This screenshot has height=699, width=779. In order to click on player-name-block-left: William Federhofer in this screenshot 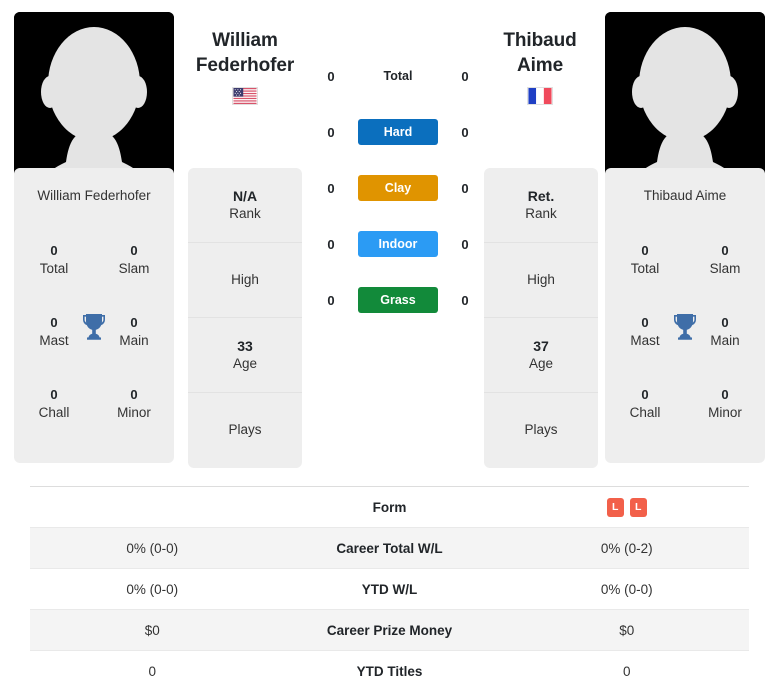, I will do `click(245, 67)`.